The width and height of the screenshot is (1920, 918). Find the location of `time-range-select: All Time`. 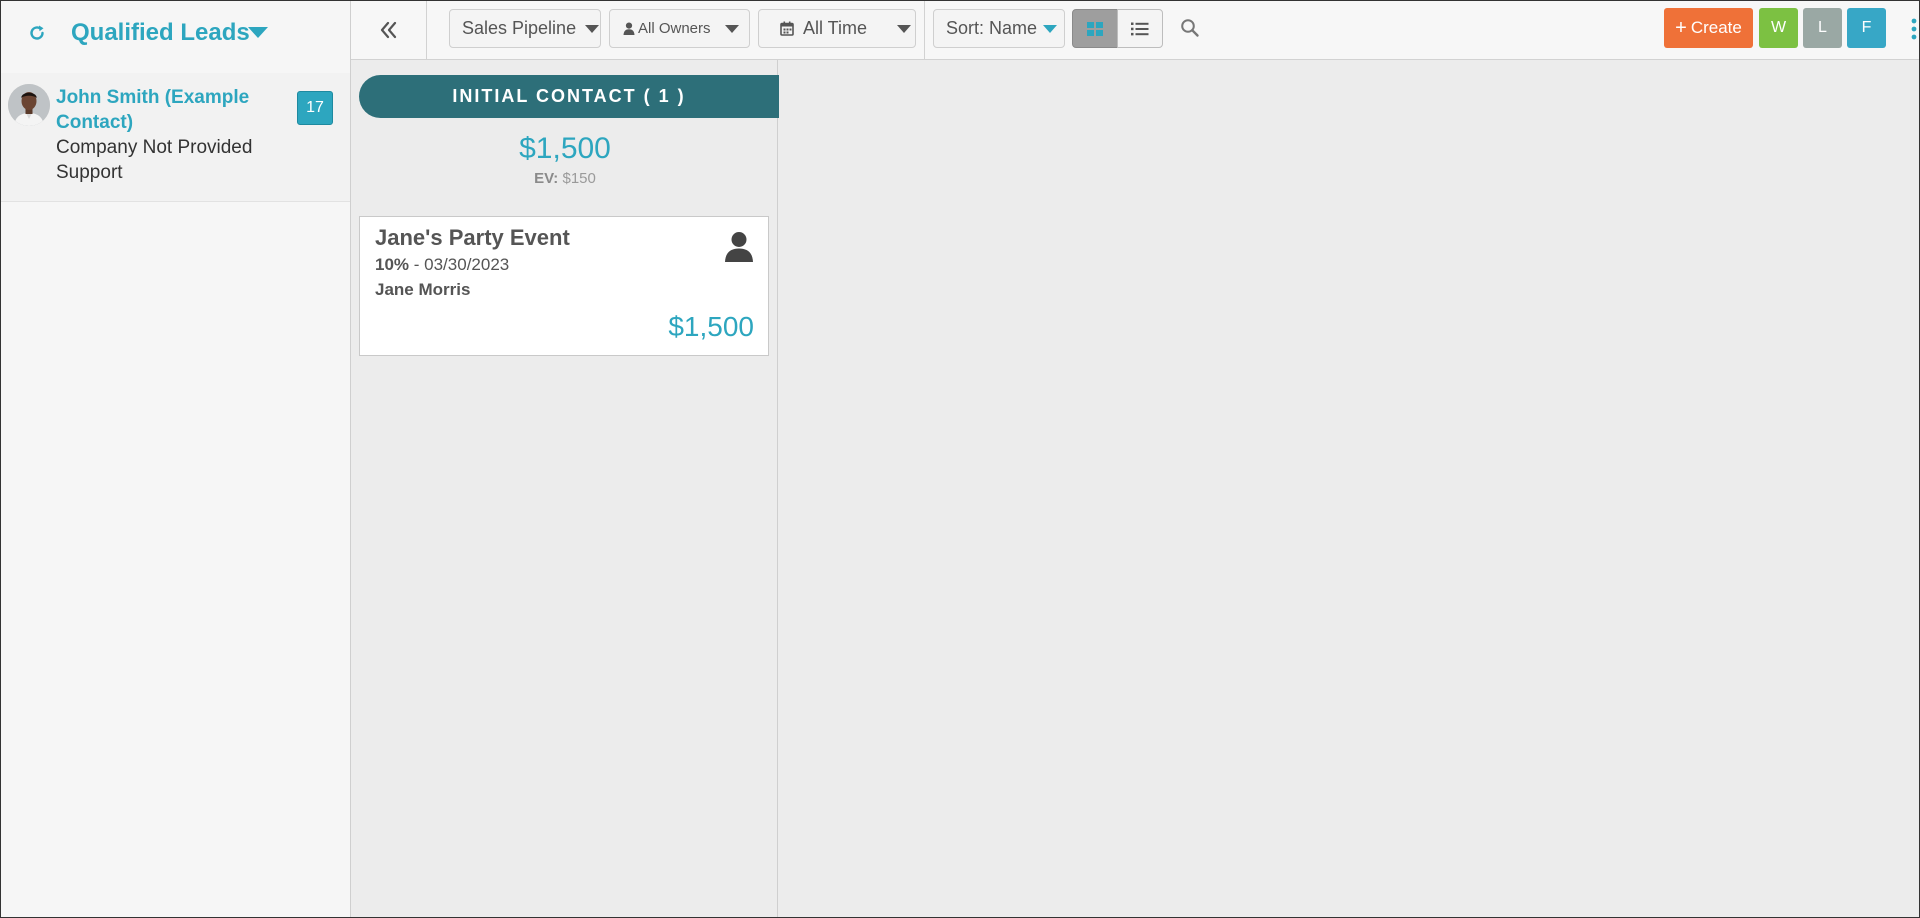

time-range-select: All Time is located at coordinates (837, 28).